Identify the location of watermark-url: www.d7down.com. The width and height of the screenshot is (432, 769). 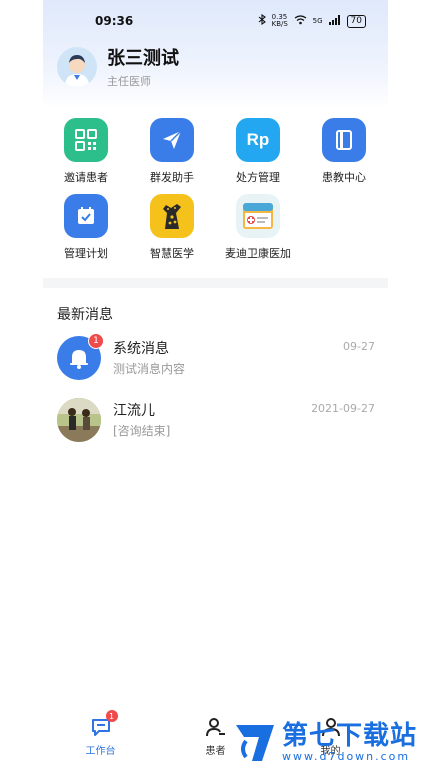
(346, 756).